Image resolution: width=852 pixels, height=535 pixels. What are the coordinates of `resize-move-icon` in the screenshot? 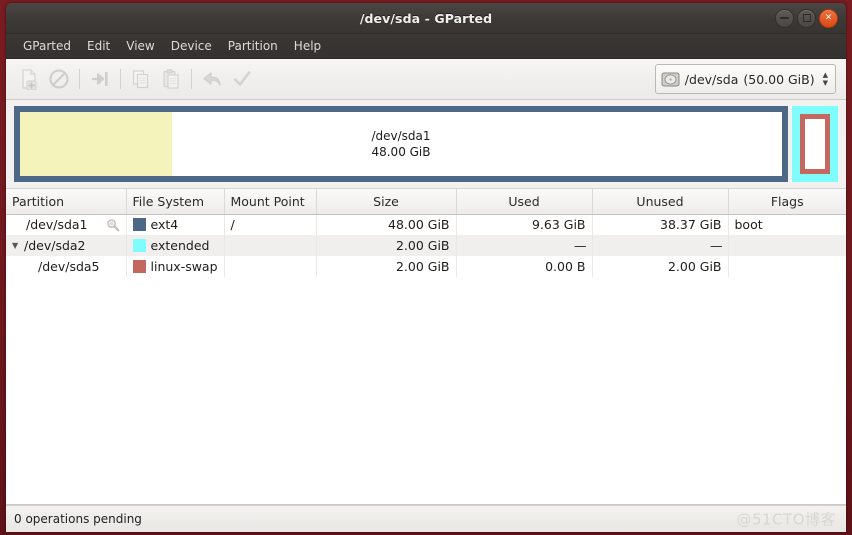 It's located at (100, 79).